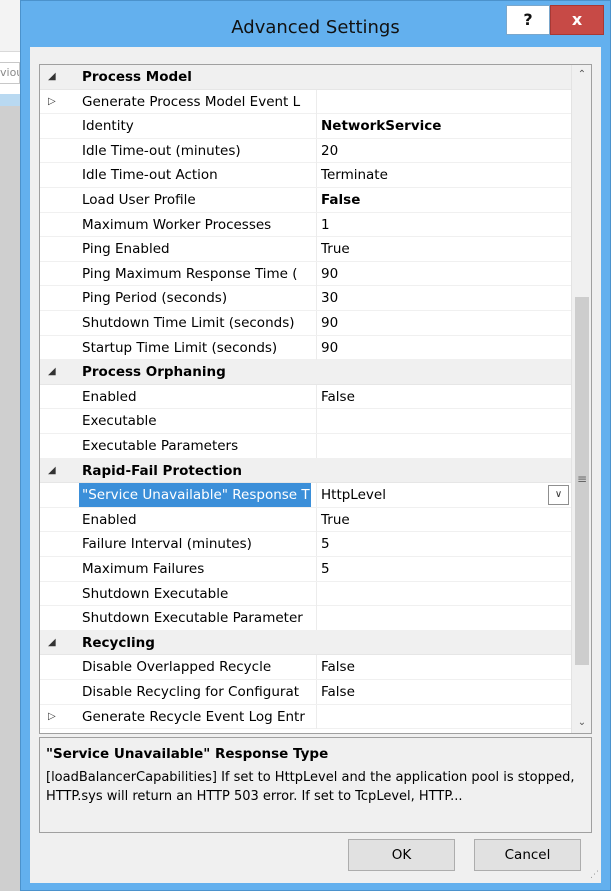 This screenshot has width=611, height=891. I want to click on category-label: Recycling, so click(118, 642).